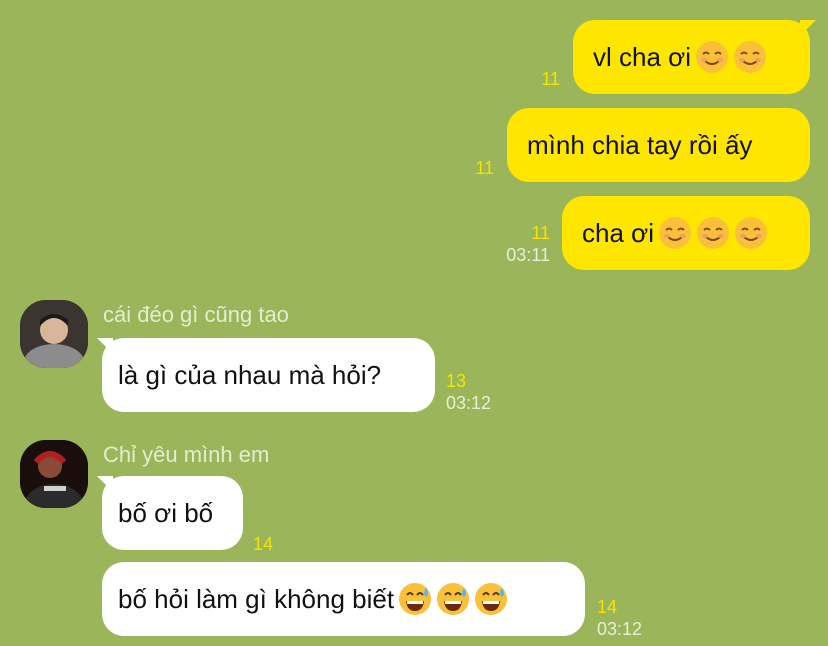 Image resolution: width=828 pixels, height=646 pixels. Describe the element at coordinates (640, 144) in the screenshot. I see `message-text: mình chia tay rồi ấy` at that location.